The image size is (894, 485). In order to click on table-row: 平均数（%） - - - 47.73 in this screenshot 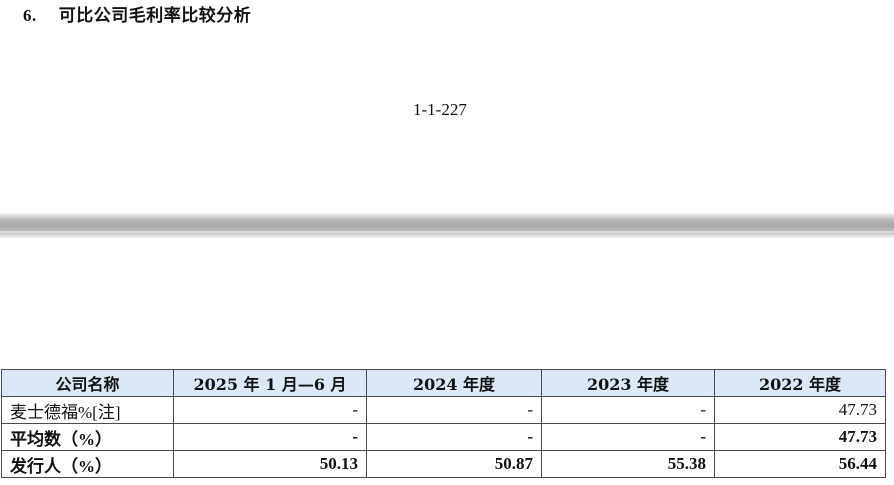, I will do `click(443, 437)`.